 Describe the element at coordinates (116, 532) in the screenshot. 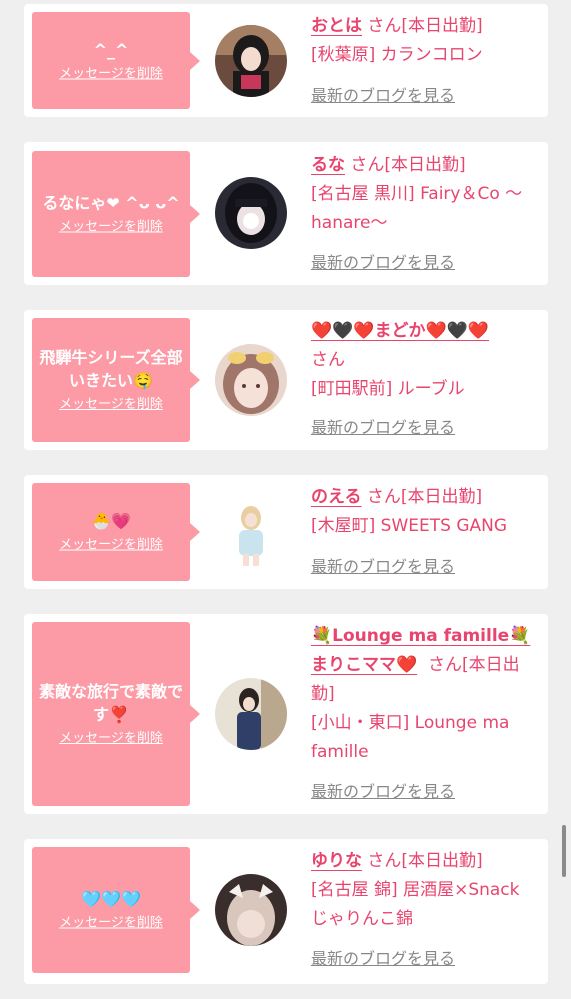

I see `message-bubble: 🐣💗 メッセージを削除` at that location.